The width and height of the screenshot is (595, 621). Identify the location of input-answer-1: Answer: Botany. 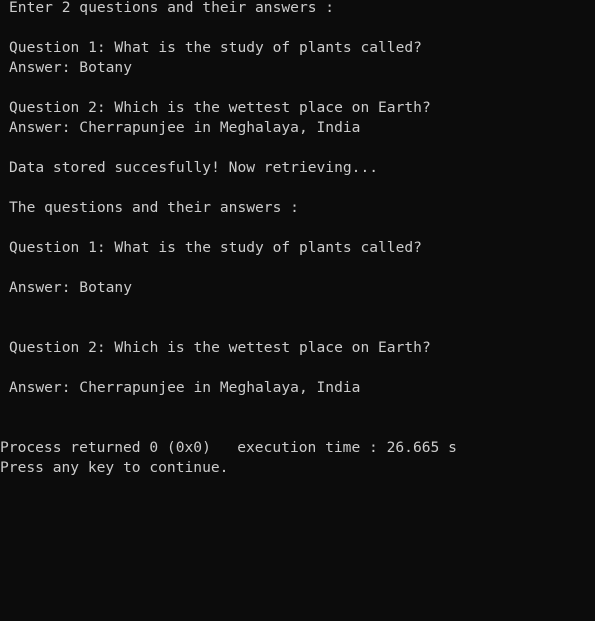
(71, 67).